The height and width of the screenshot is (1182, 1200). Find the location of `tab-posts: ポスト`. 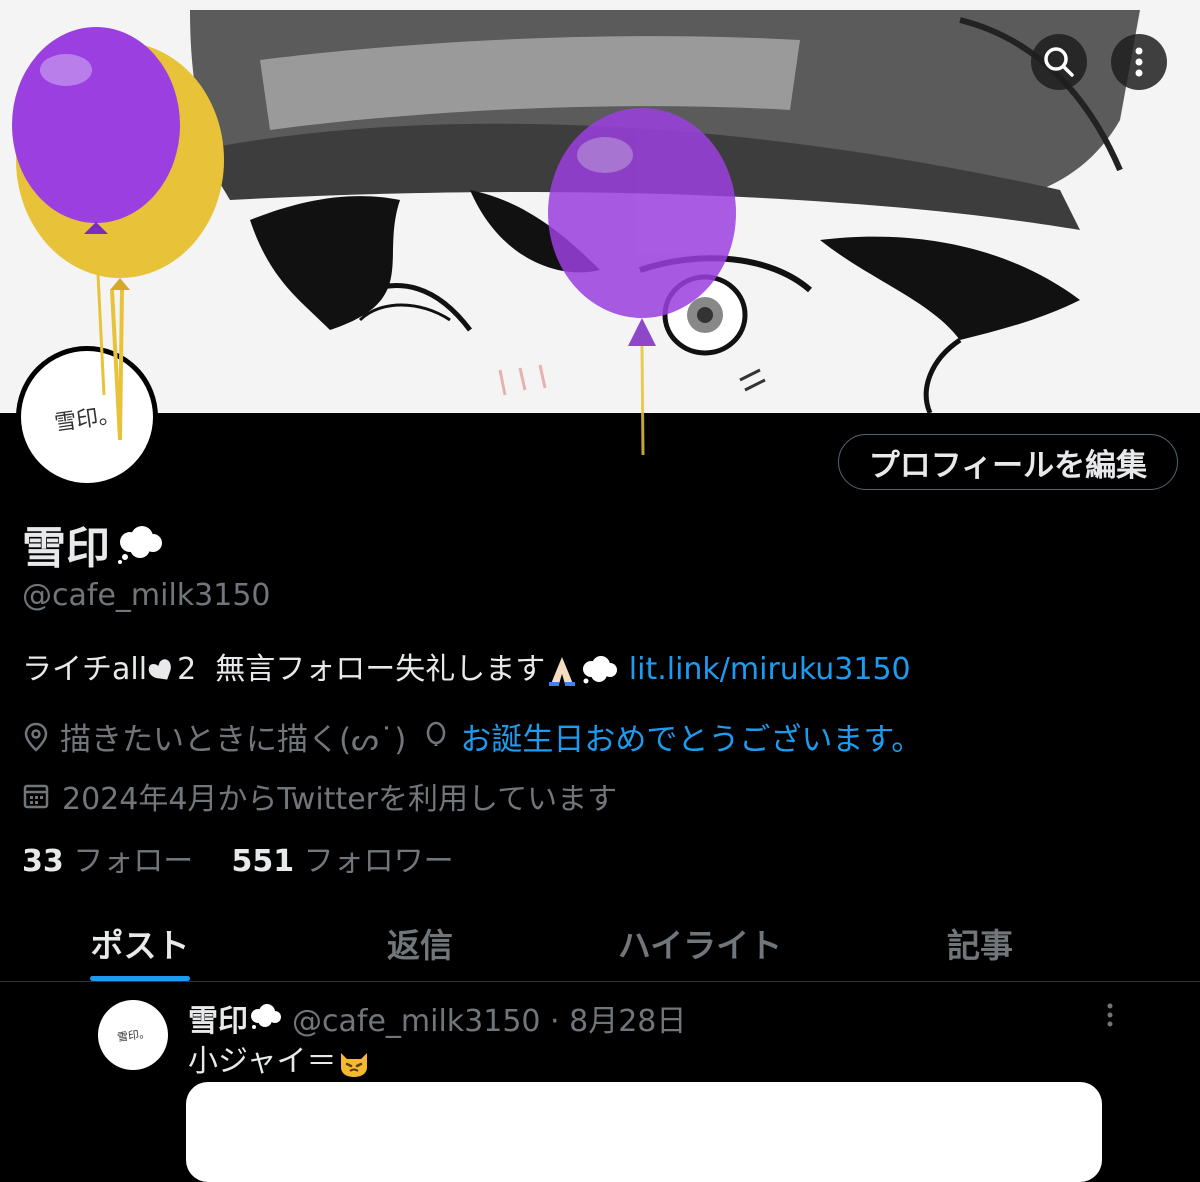

tab-posts: ポスト is located at coordinates (140, 943).